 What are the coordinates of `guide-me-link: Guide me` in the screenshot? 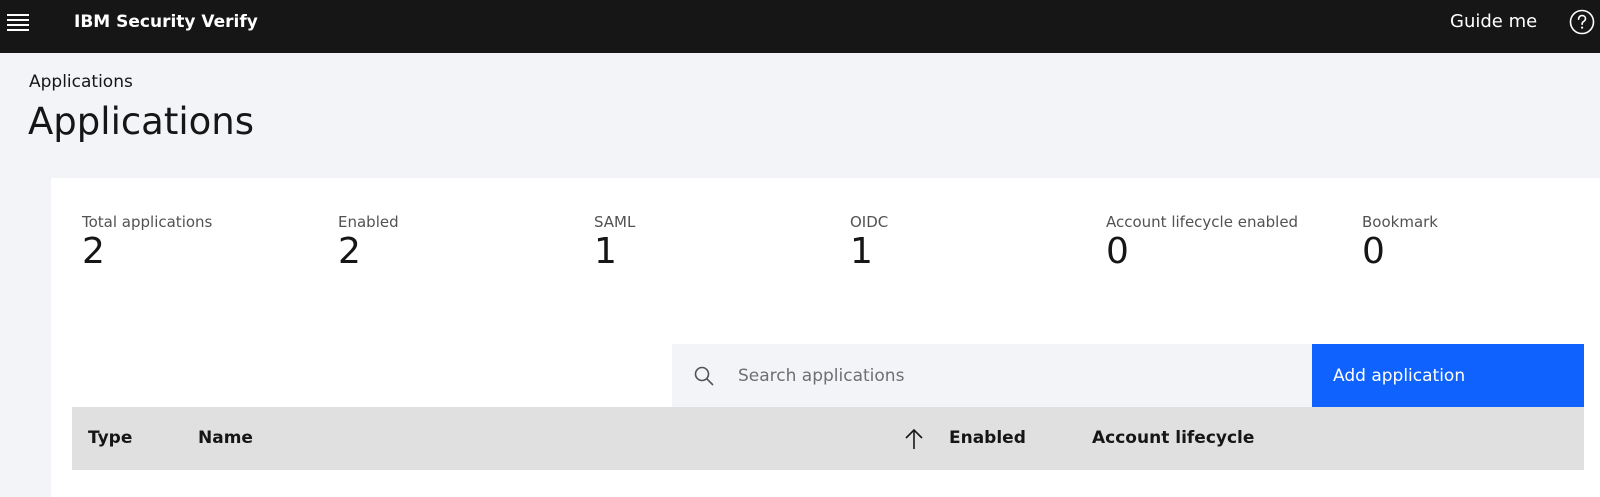 It's located at (1493, 22).